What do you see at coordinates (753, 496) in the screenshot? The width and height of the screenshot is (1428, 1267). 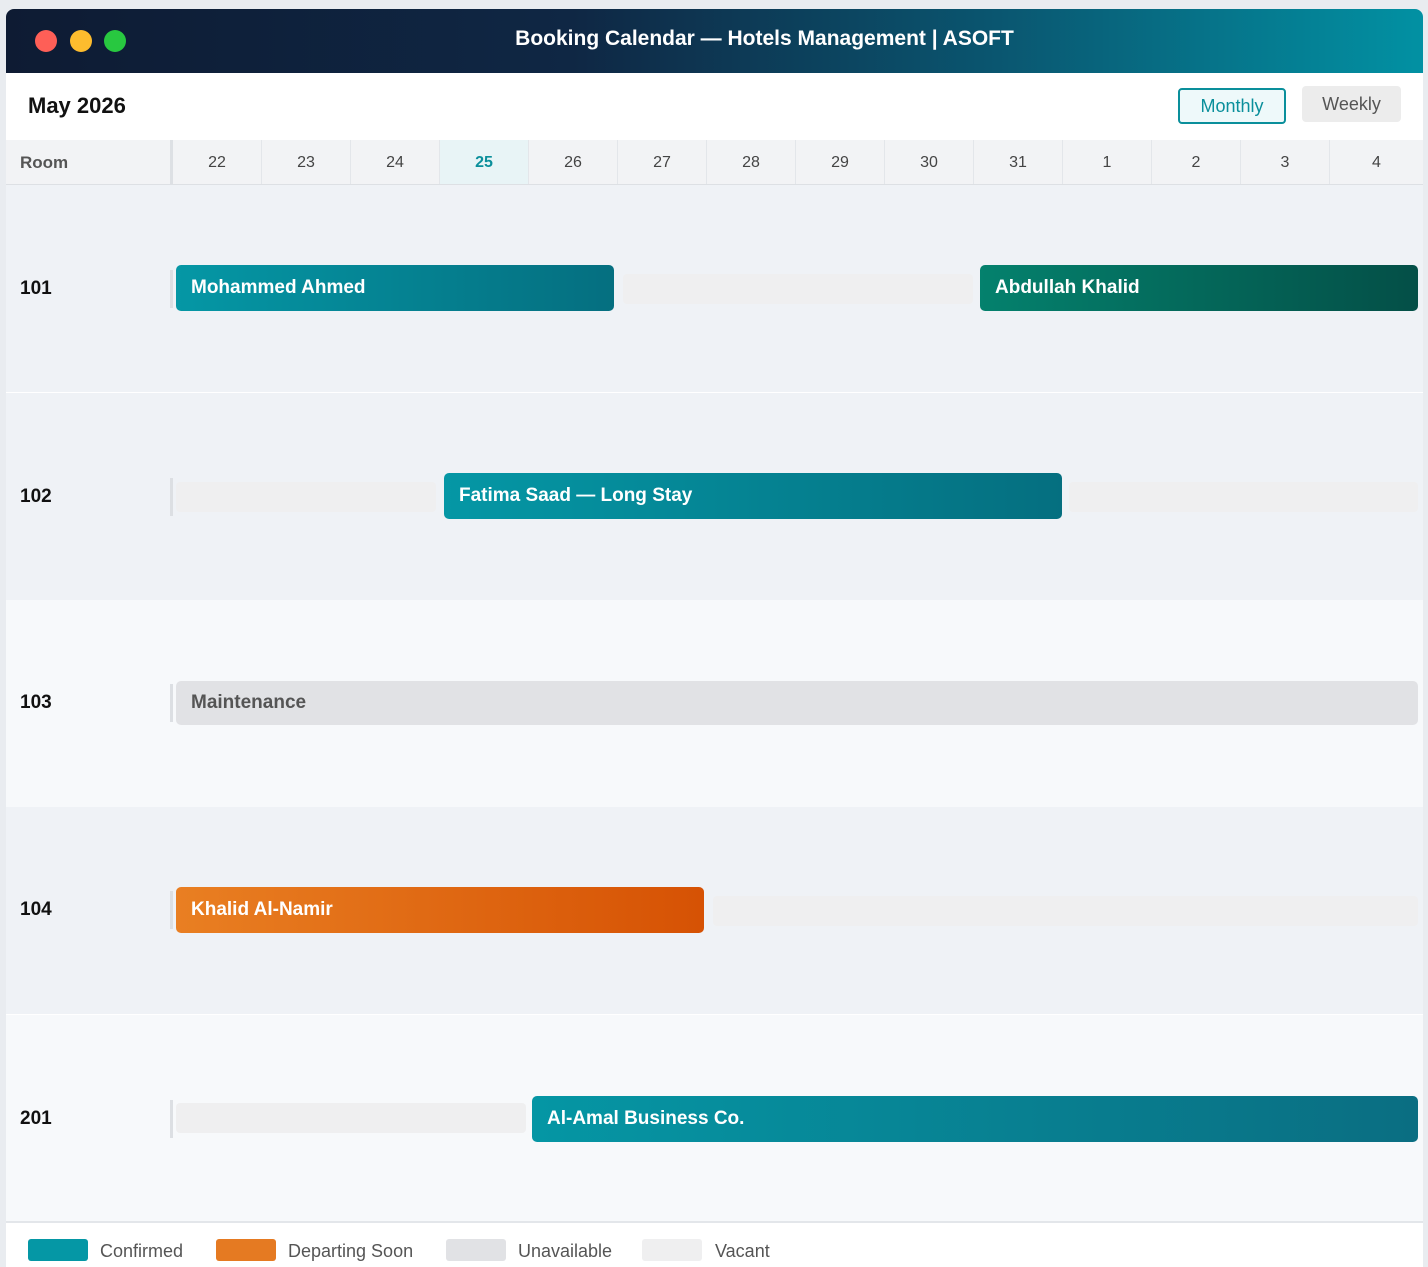 I see `booking-bar: Fatima Saad — Long Stay` at bounding box center [753, 496].